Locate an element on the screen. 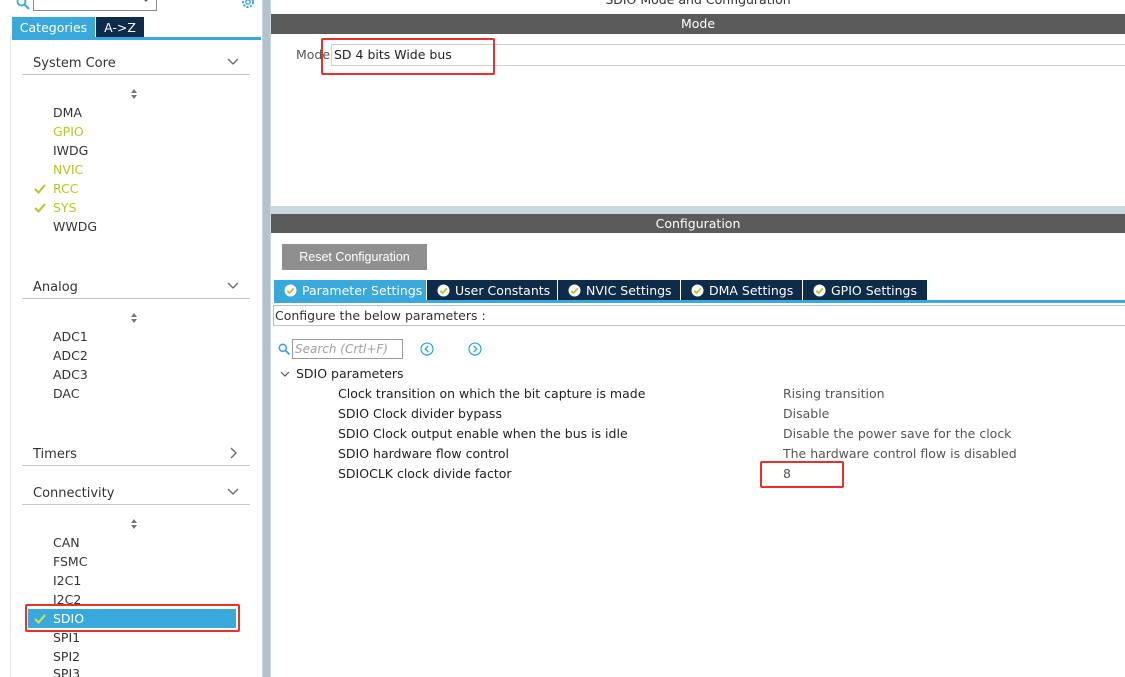 The image size is (1125, 677). section-label: Connectivity is located at coordinates (74, 493).